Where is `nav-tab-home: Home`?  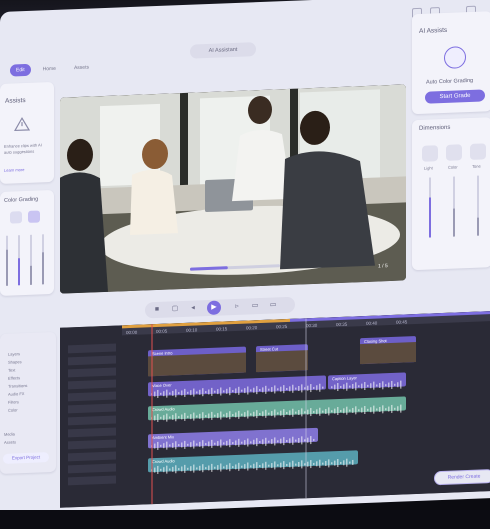 nav-tab-home: Home is located at coordinates (49, 69).